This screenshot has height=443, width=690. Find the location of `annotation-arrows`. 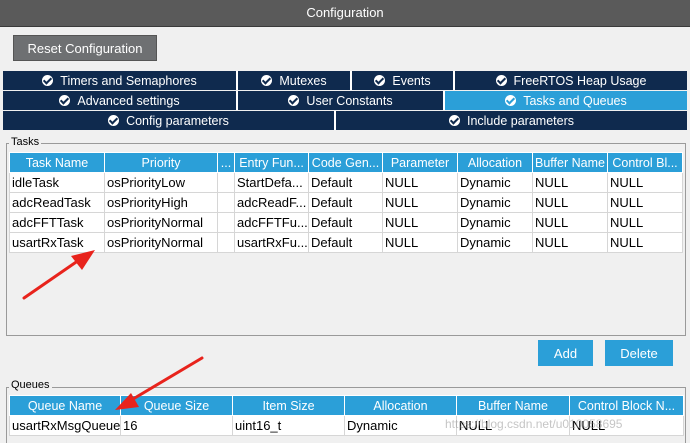

annotation-arrows is located at coordinates (113, 330).